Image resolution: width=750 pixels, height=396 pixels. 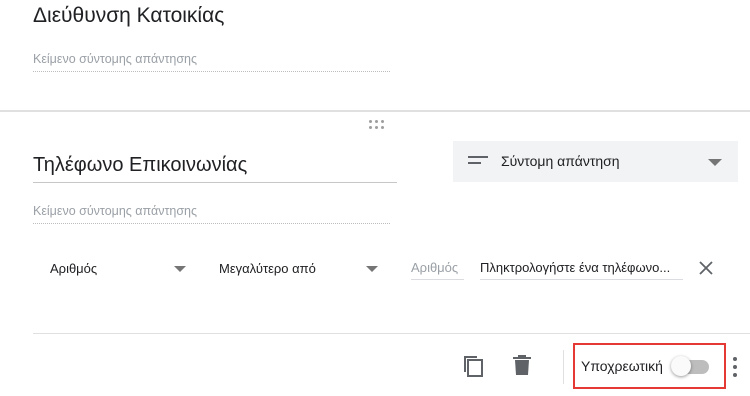 What do you see at coordinates (128, 16) in the screenshot?
I see `previous-question-title: Διεύθυνση Κατοικίας` at bounding box center [128, 16].